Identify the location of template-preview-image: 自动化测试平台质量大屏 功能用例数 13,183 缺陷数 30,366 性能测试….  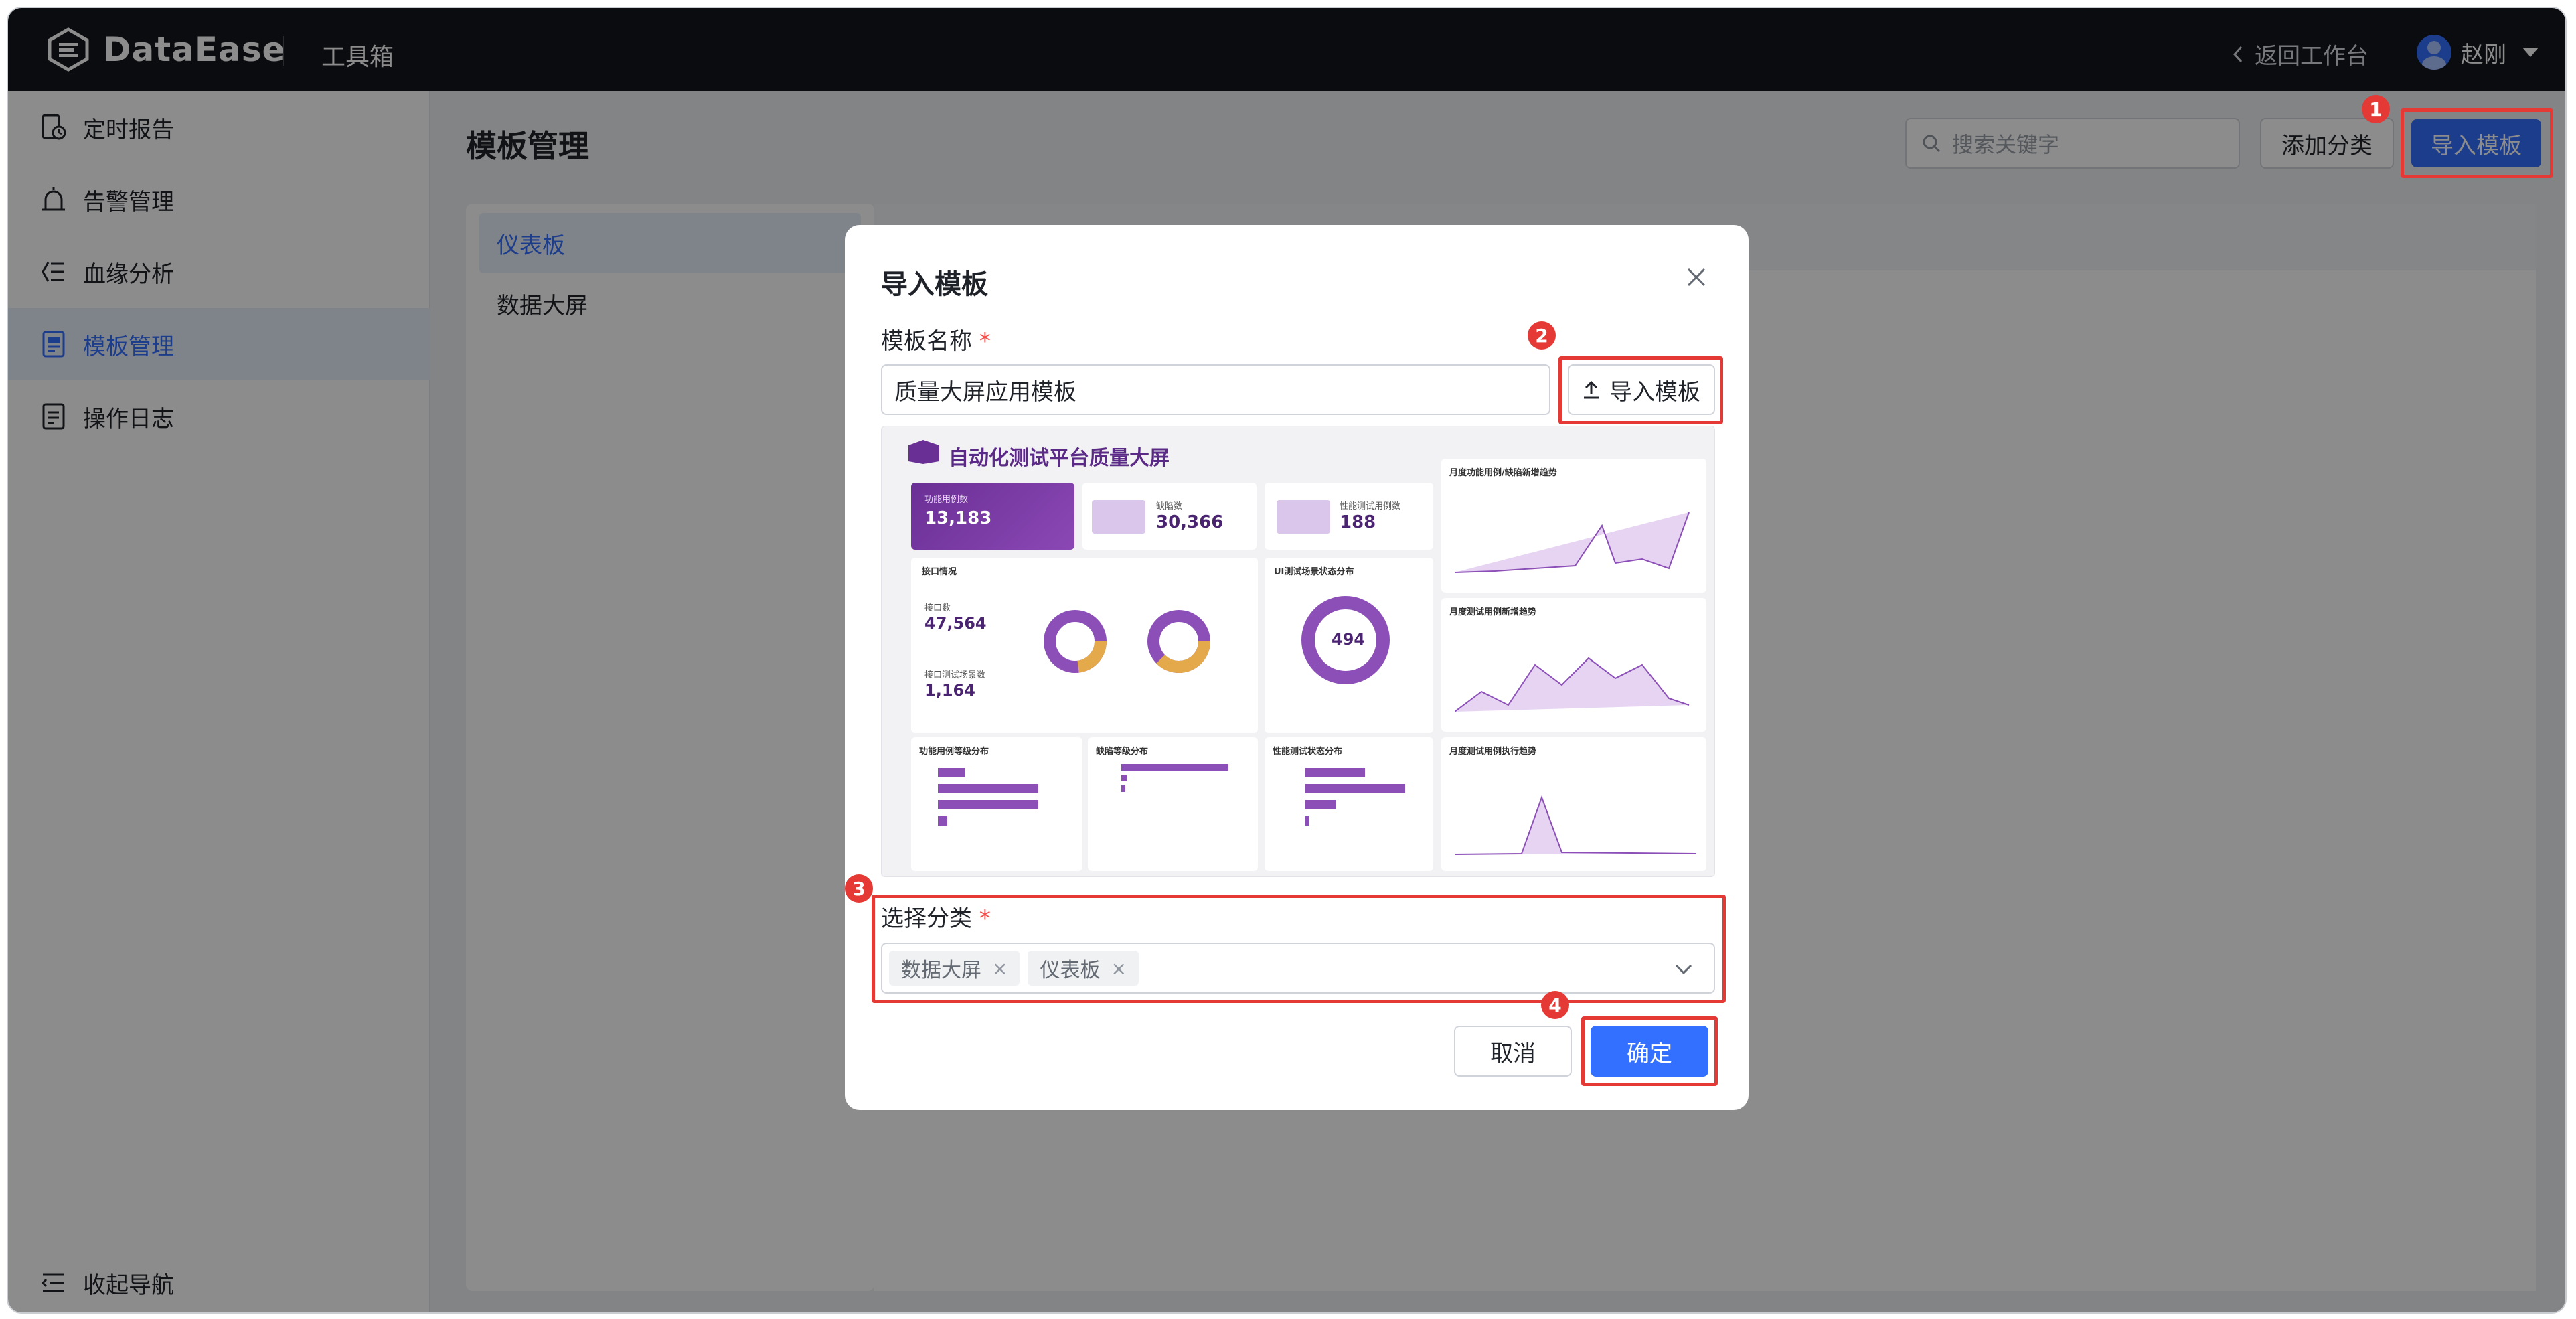
(1298, 651).